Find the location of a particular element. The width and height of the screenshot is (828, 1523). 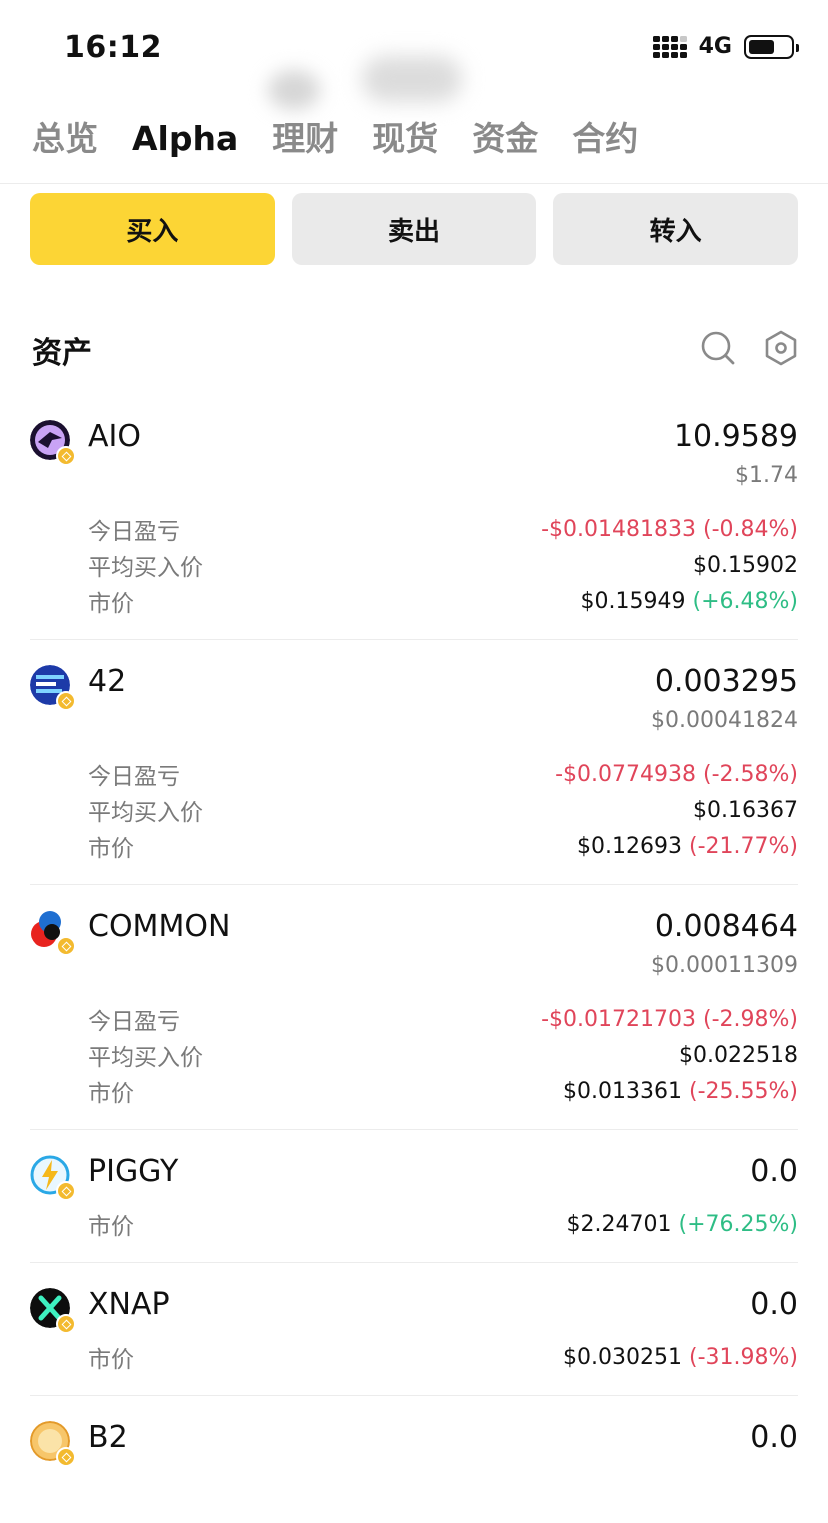

status-indicators: 4G is located at coordinates (725, 46).